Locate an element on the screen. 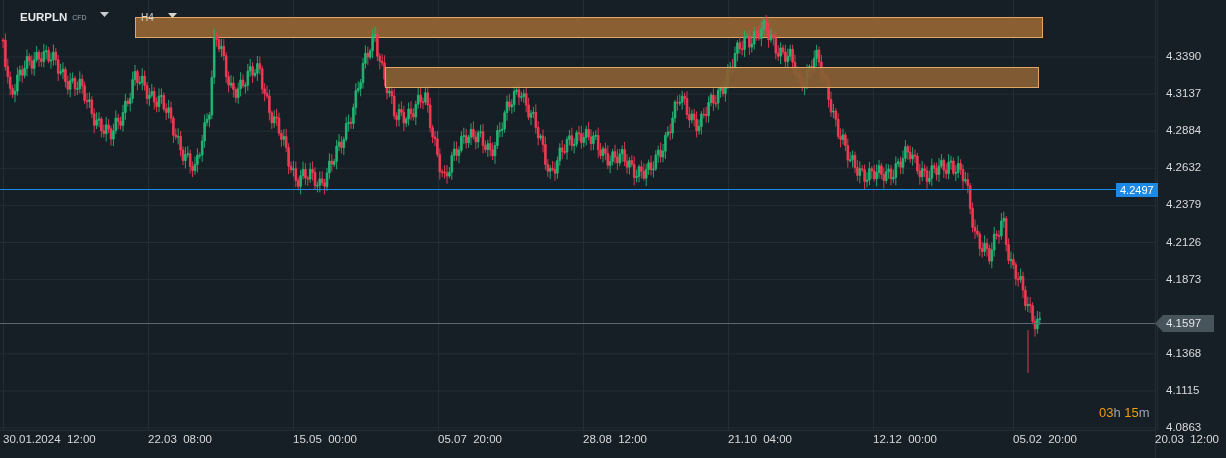  time-tick: 28.08 12:00 is located at coordinates (615, 439).